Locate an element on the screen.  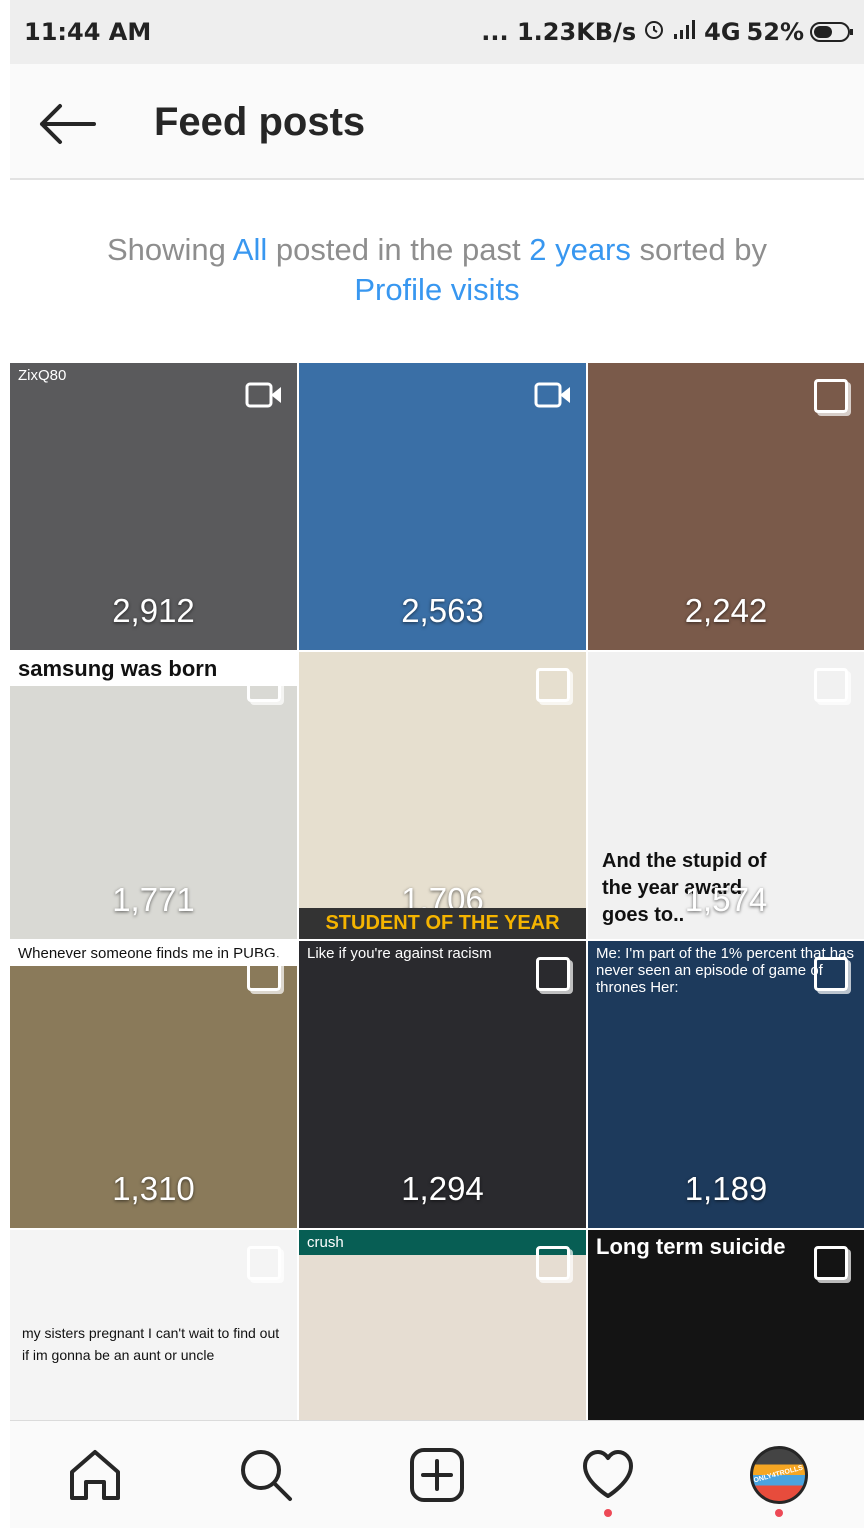
post-tile: ZixQ80 2,912 is located at coordinates (153, 506).